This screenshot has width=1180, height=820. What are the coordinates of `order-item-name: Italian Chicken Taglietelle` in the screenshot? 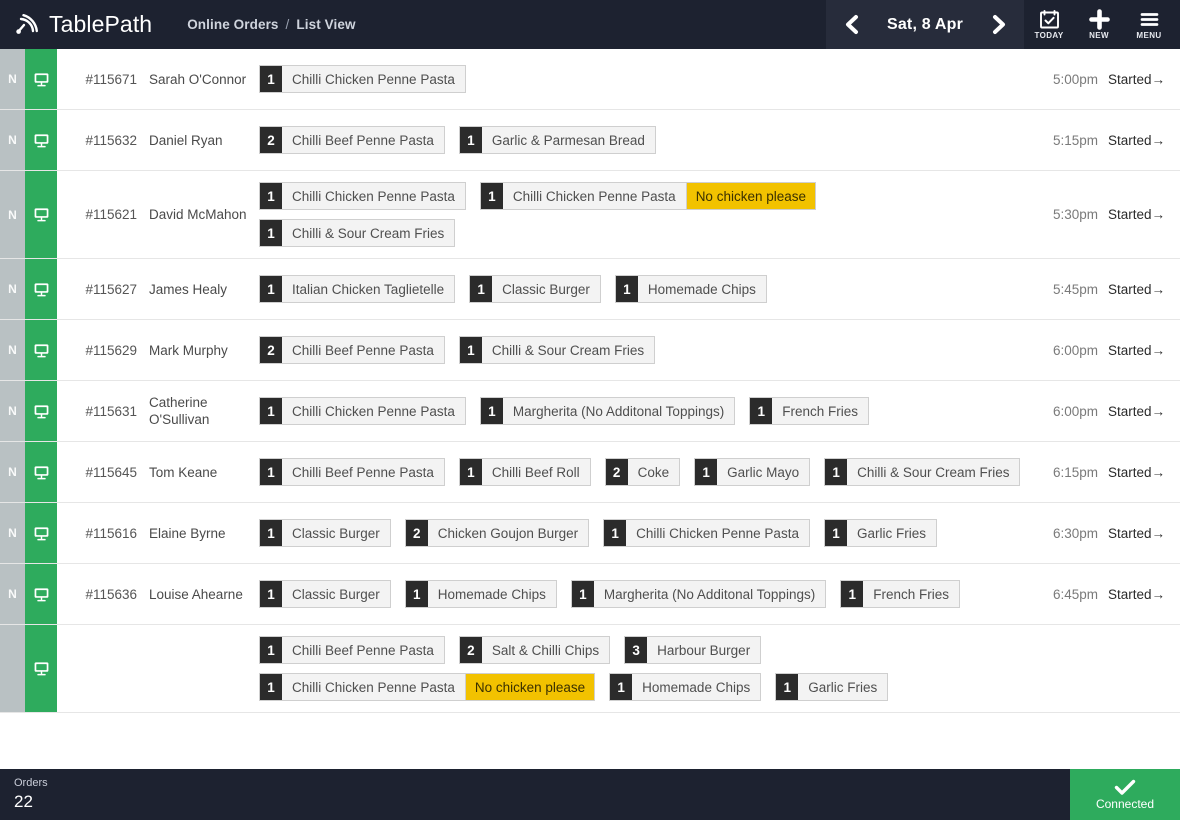 It's located at (368, 289).